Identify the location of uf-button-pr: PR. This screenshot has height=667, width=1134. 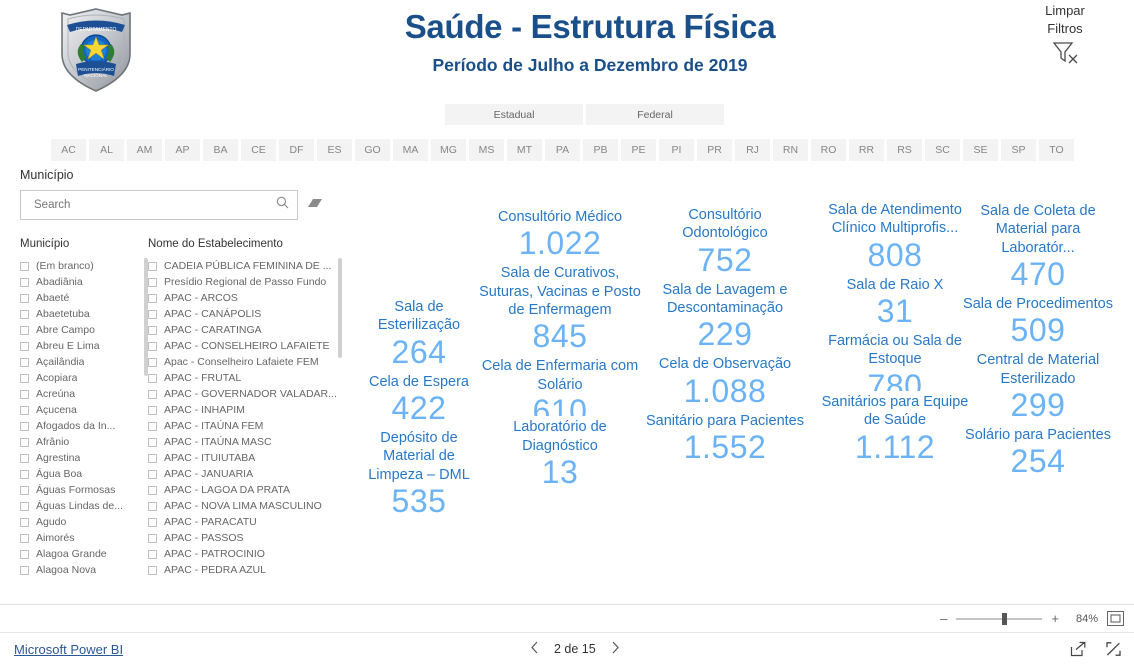
(714, 150).